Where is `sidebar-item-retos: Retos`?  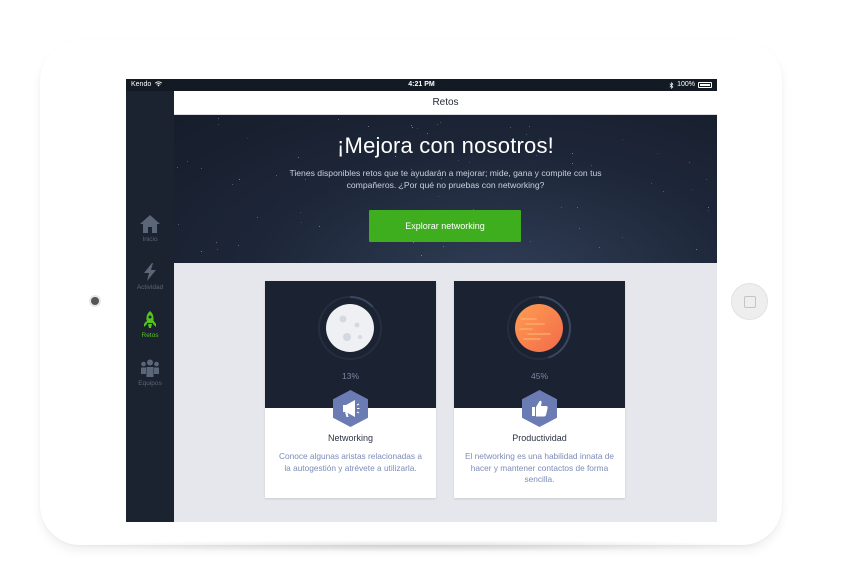
sidebar-item-retos: Retos is located at coordinates (150, 334).